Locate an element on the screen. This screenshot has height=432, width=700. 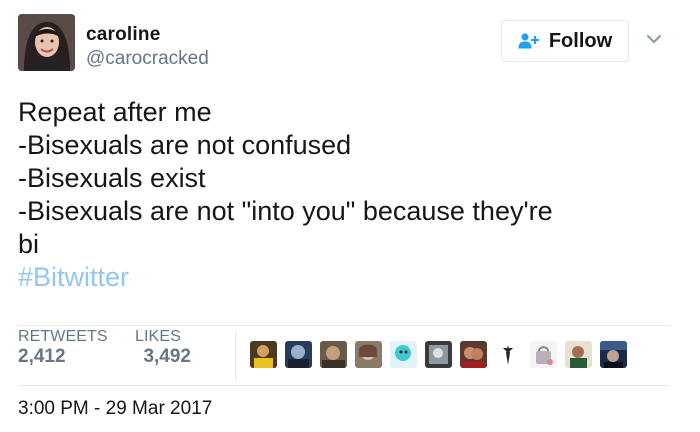
tweet-line: Repeat after me is located at coordinates (115, 112).